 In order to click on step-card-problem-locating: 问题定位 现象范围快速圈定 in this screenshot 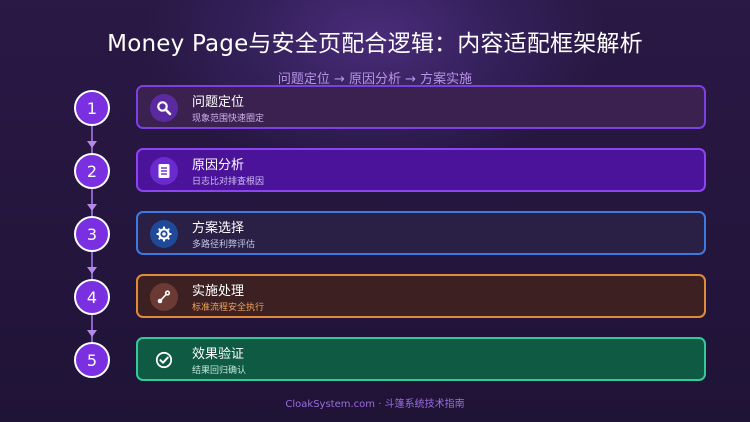, I will do `click(421, 107)`.